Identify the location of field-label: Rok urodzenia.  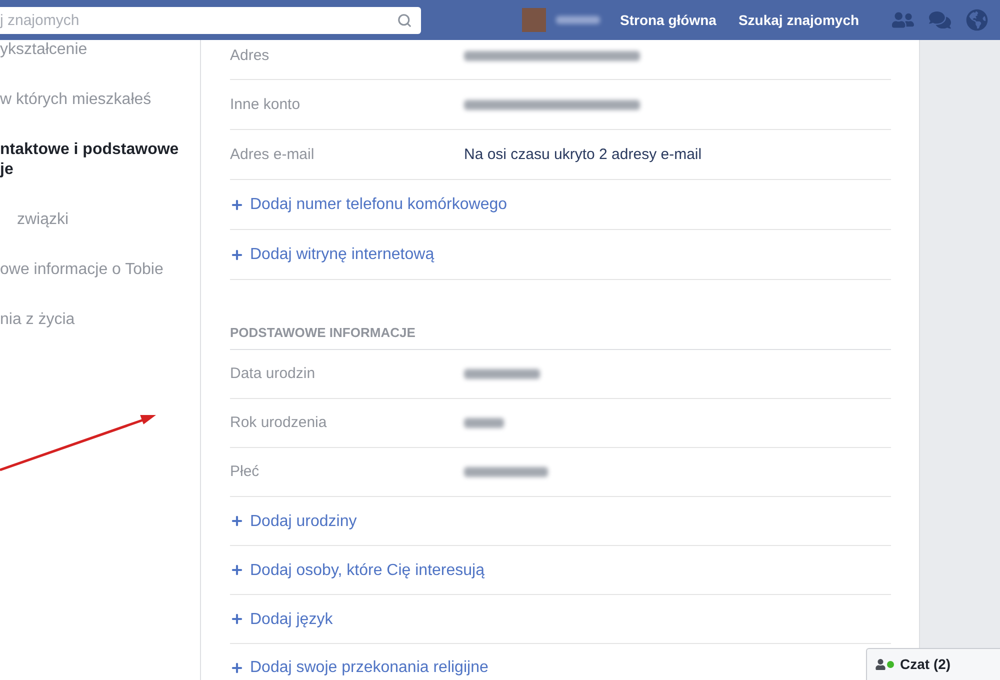
(279, 423).